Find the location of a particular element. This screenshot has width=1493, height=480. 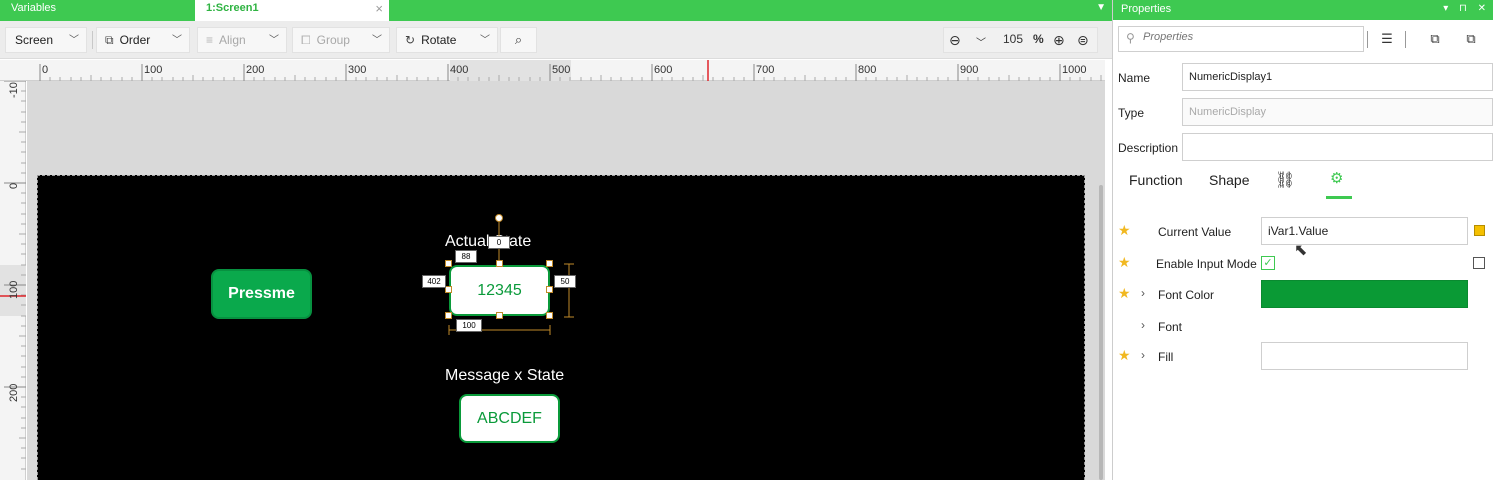

height-tag: 50 is located at coordinates (565, 281).